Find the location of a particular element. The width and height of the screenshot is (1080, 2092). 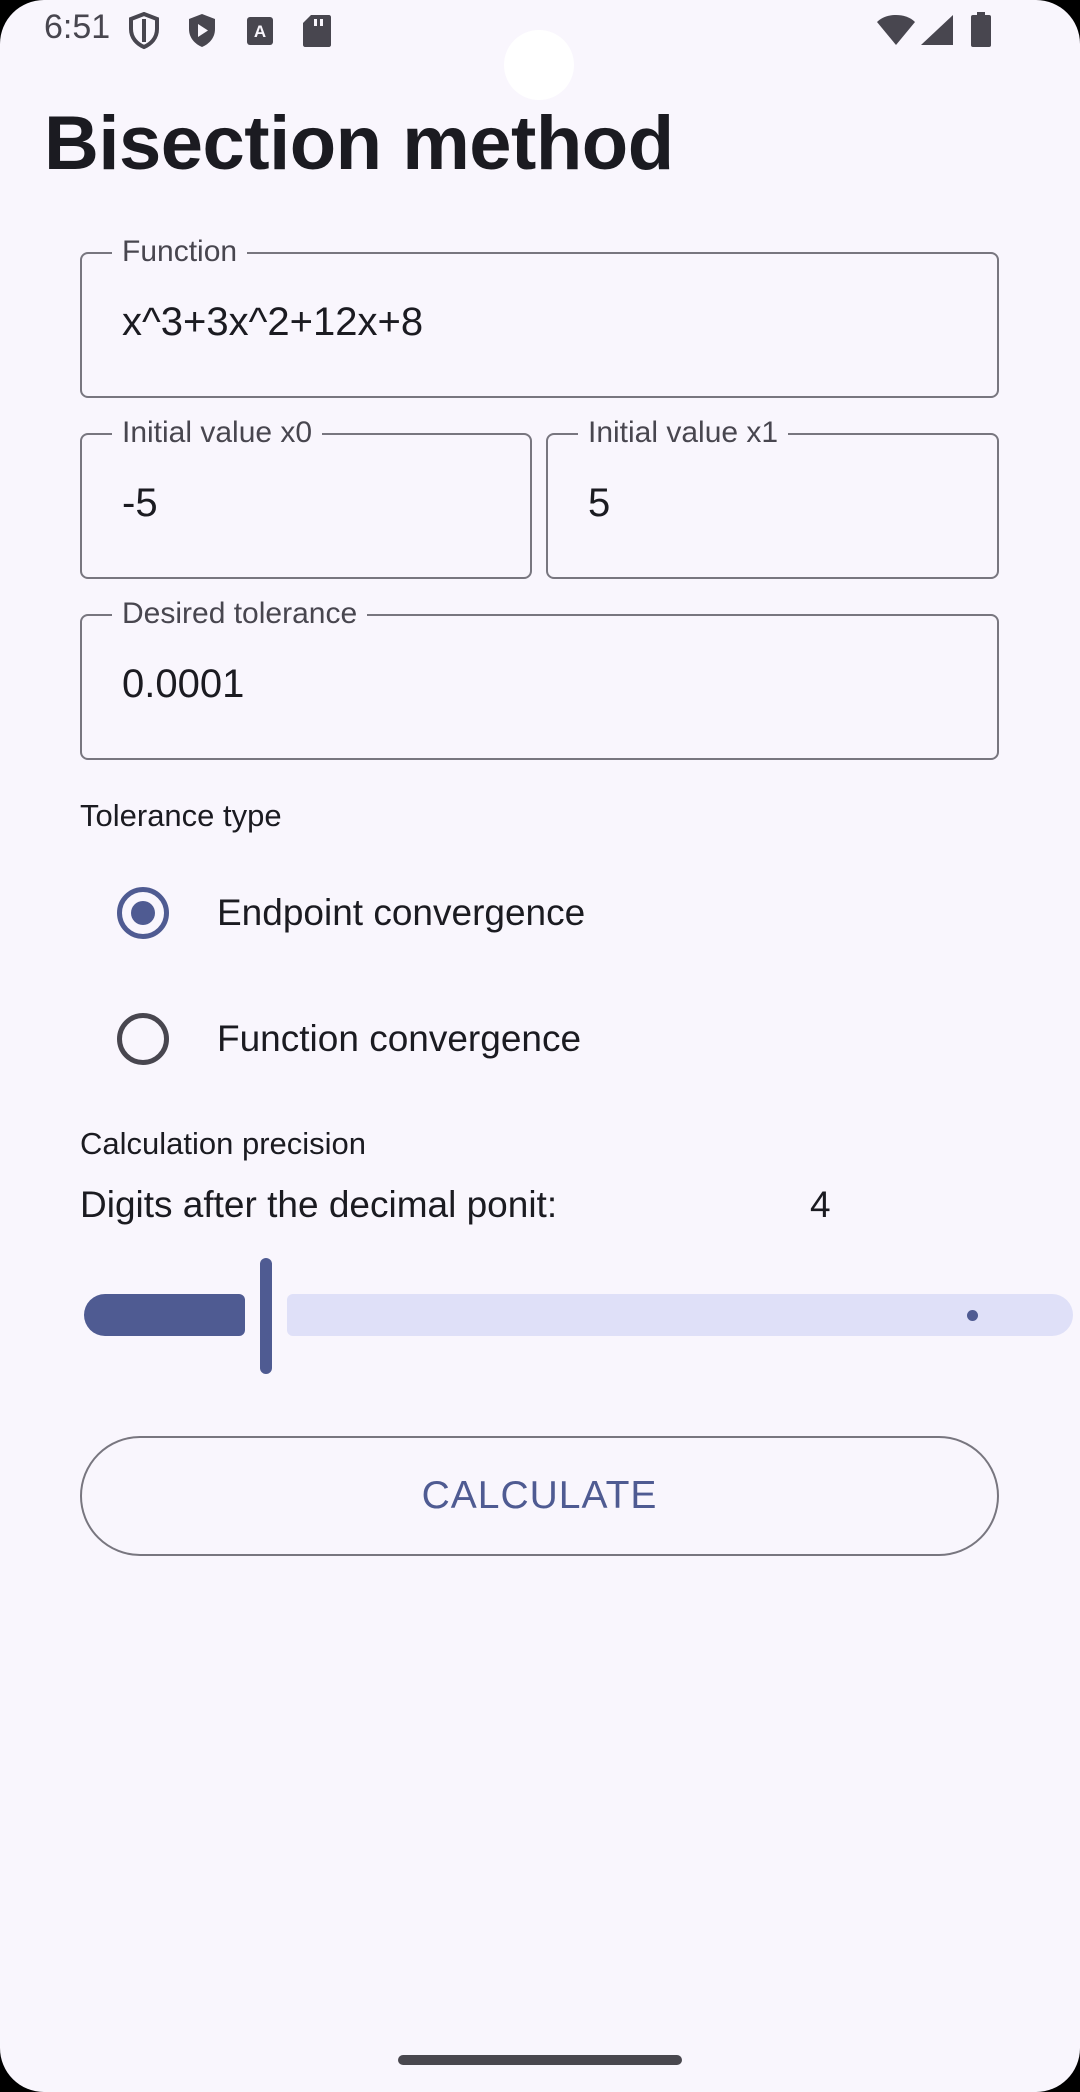

initial-value-x0-input: -5 is located at coordinates (140, 503).